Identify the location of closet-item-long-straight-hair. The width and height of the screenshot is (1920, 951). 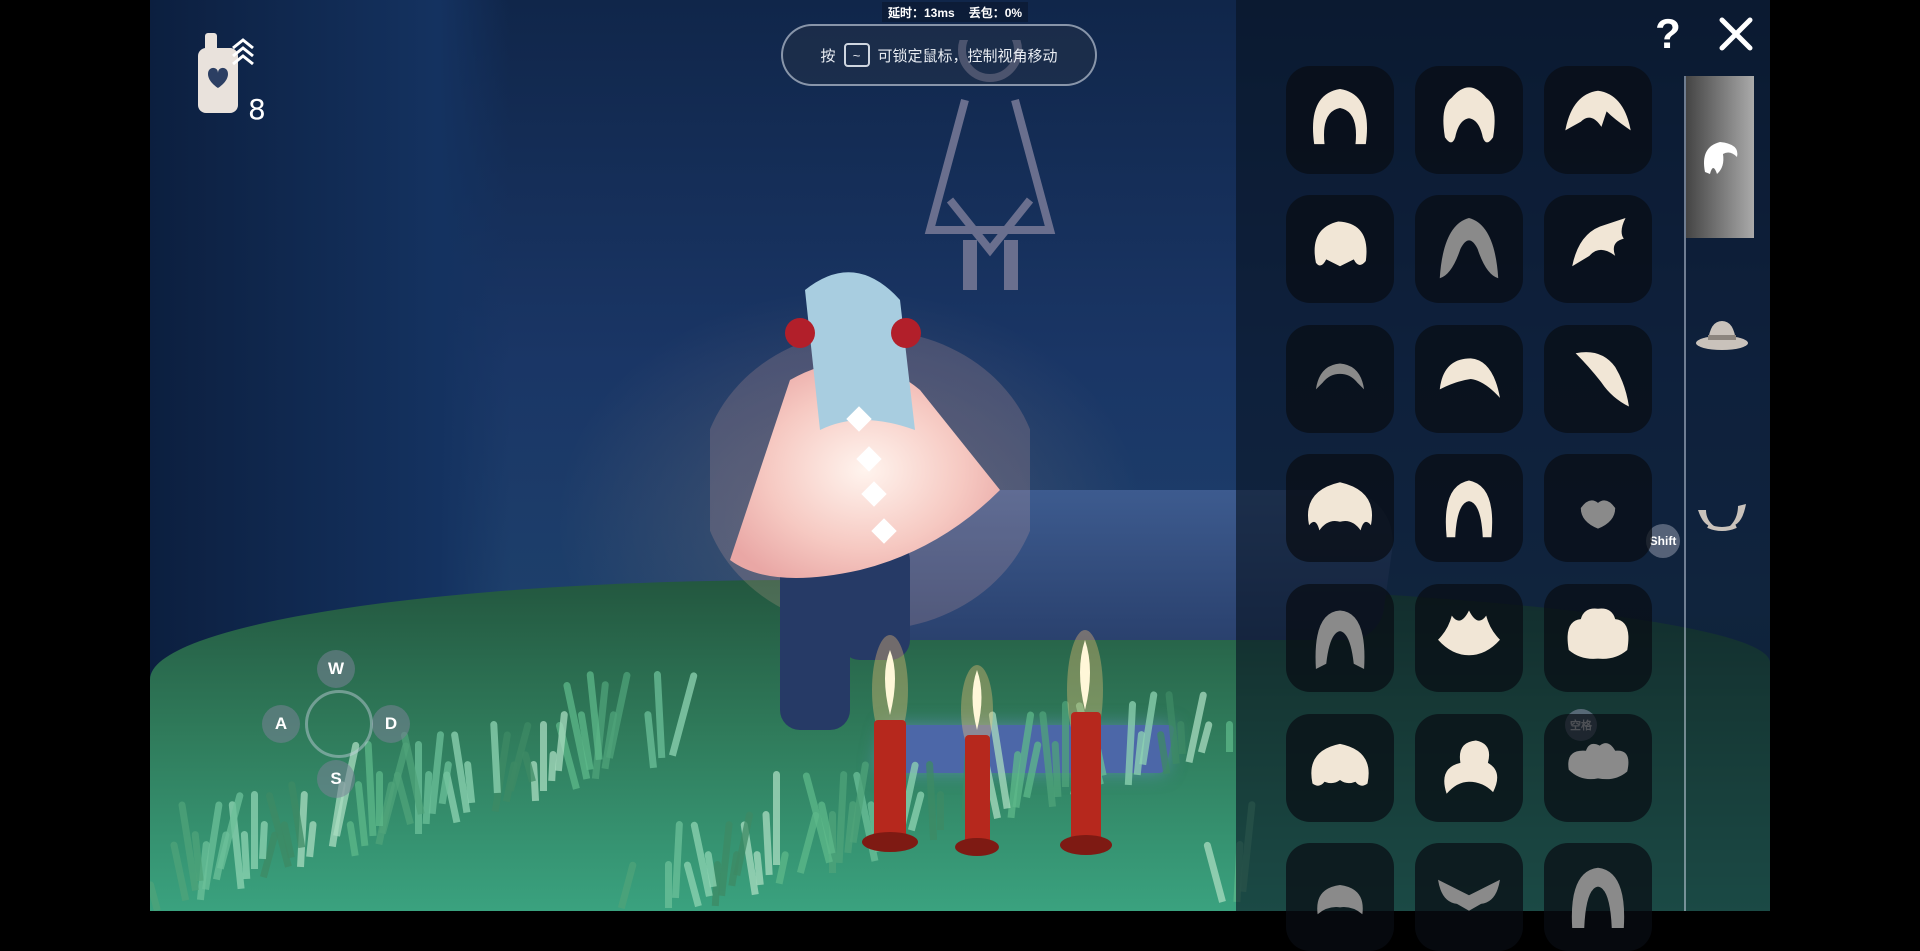
(1469, 508).